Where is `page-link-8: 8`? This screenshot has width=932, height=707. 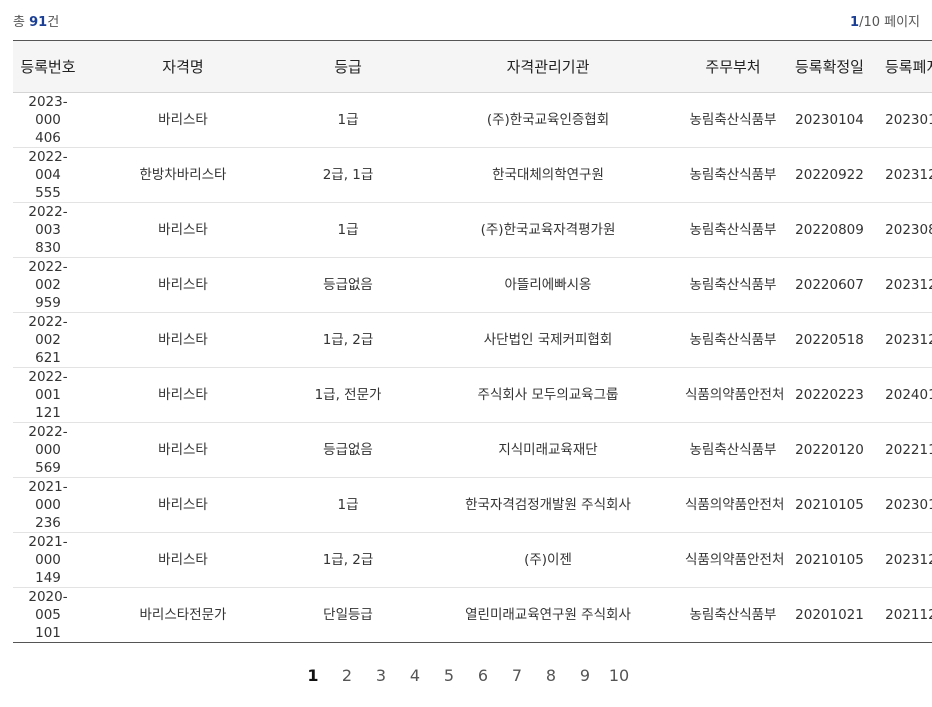 page-link-8: 8 is located at coordinates (551, 676).